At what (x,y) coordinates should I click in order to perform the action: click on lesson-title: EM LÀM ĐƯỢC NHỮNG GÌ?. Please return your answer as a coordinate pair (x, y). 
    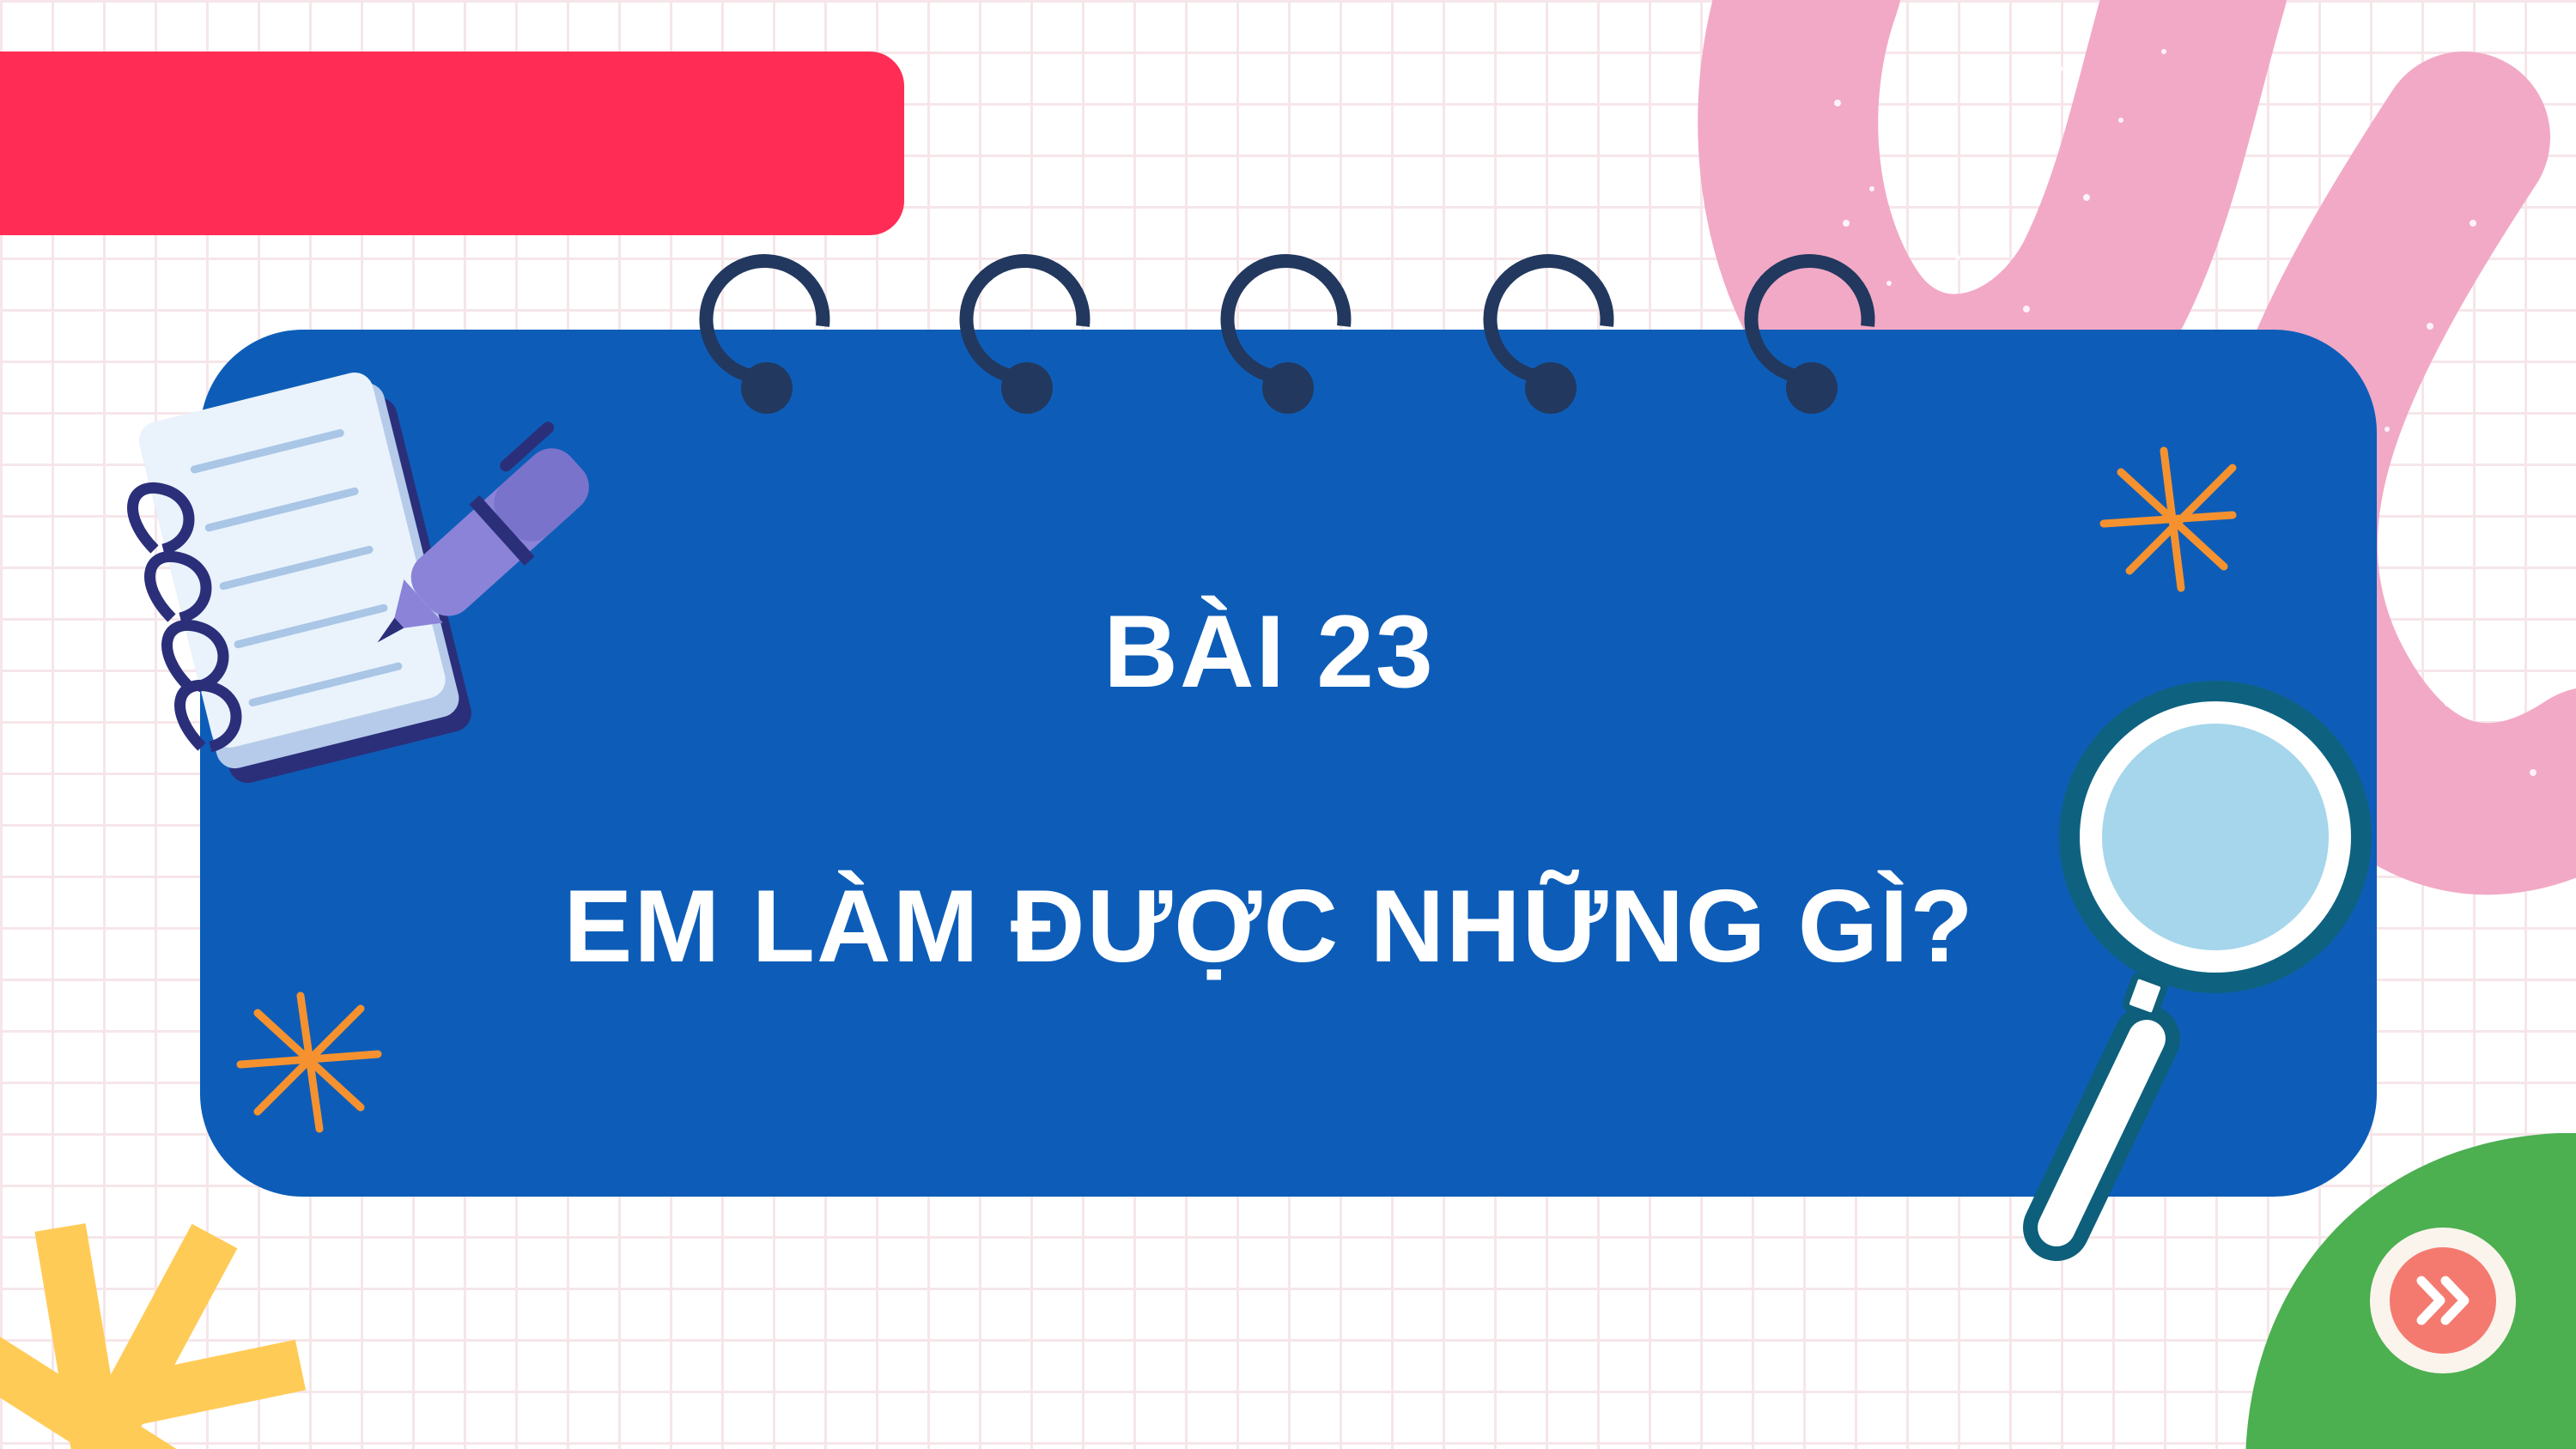
    Looking at the image, I should click on (1269, 926).